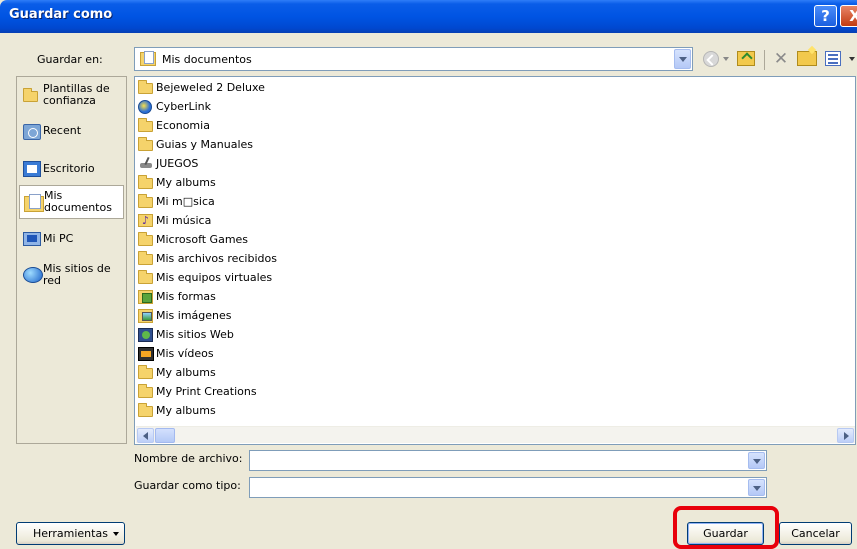  I want to click on help-button: ?, so click(825, 16).